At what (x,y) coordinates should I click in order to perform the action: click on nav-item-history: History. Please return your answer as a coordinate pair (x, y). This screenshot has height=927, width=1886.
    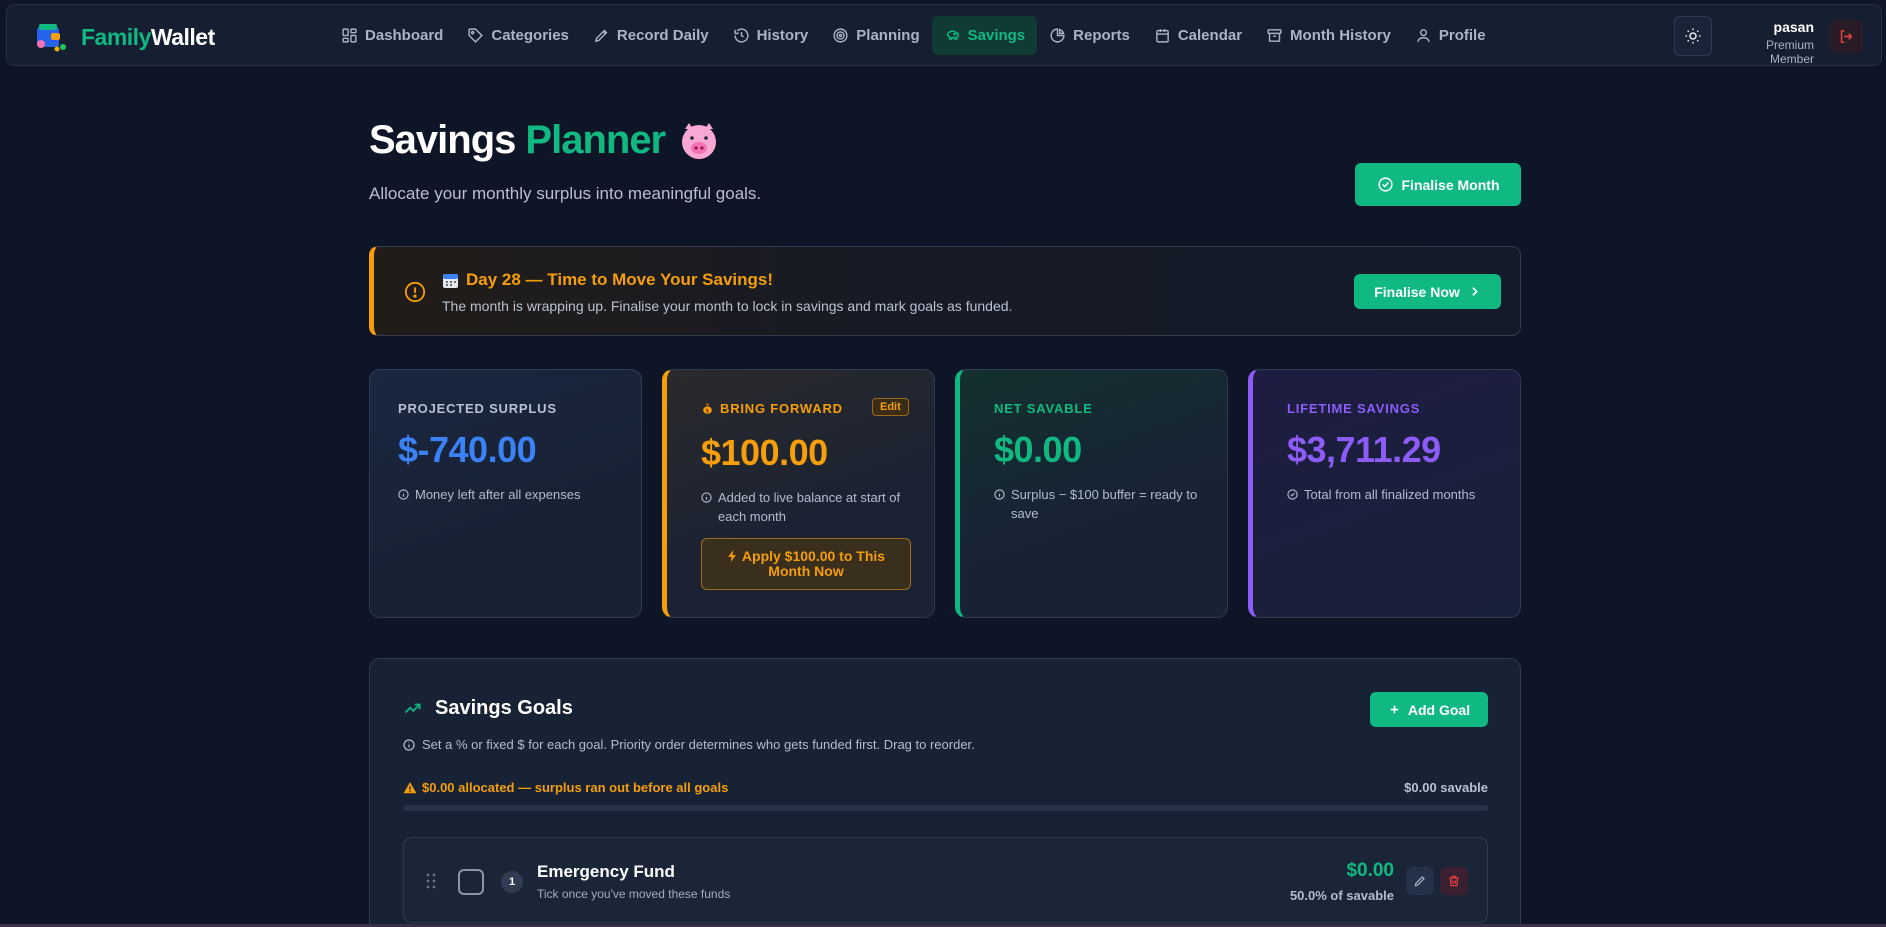
    Looking at the image, I should click on (771, 35).